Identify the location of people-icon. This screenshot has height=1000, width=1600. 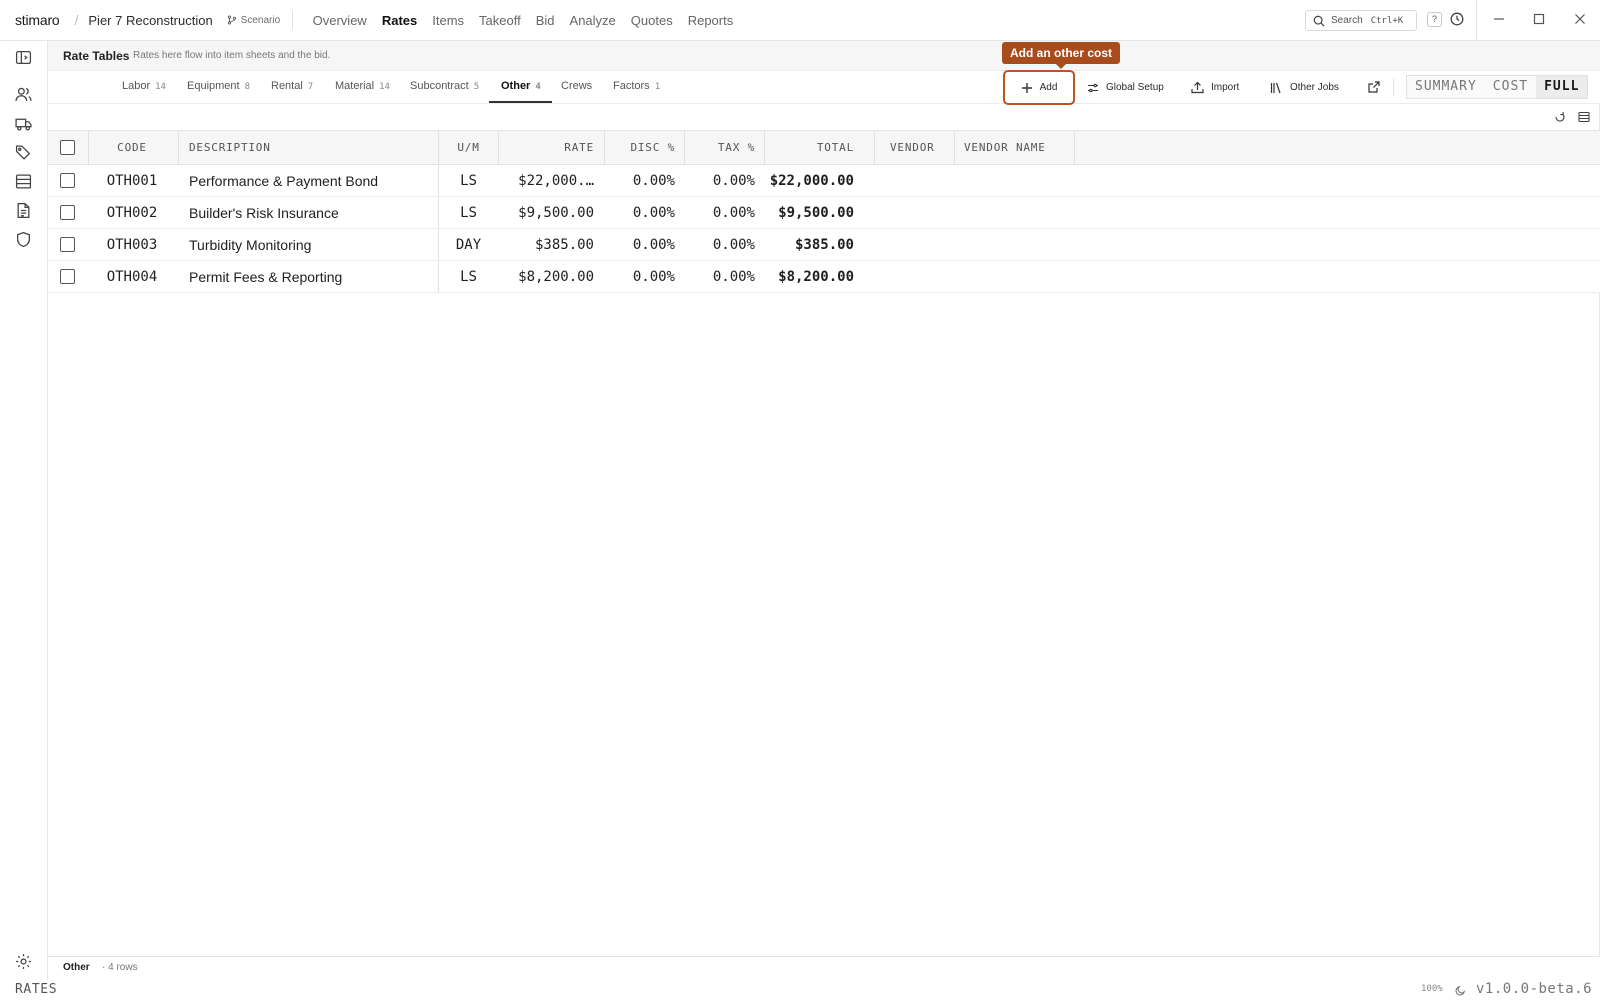
(23, 94).